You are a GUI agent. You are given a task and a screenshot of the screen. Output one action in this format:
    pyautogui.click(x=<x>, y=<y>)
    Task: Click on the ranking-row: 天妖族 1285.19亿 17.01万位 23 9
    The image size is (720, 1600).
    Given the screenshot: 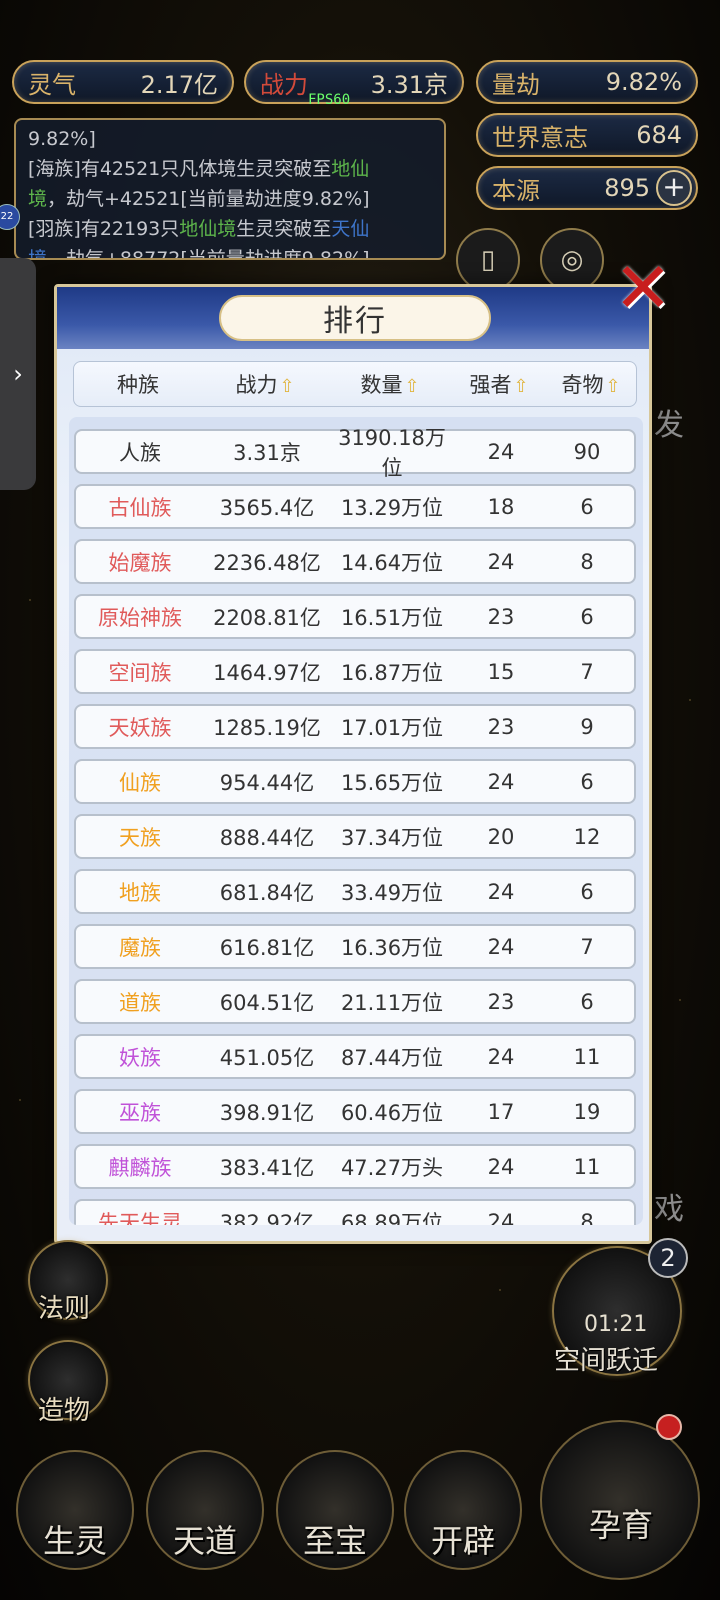 What is the action you would take?
    pyautogui.click(x=355, y=726)
    